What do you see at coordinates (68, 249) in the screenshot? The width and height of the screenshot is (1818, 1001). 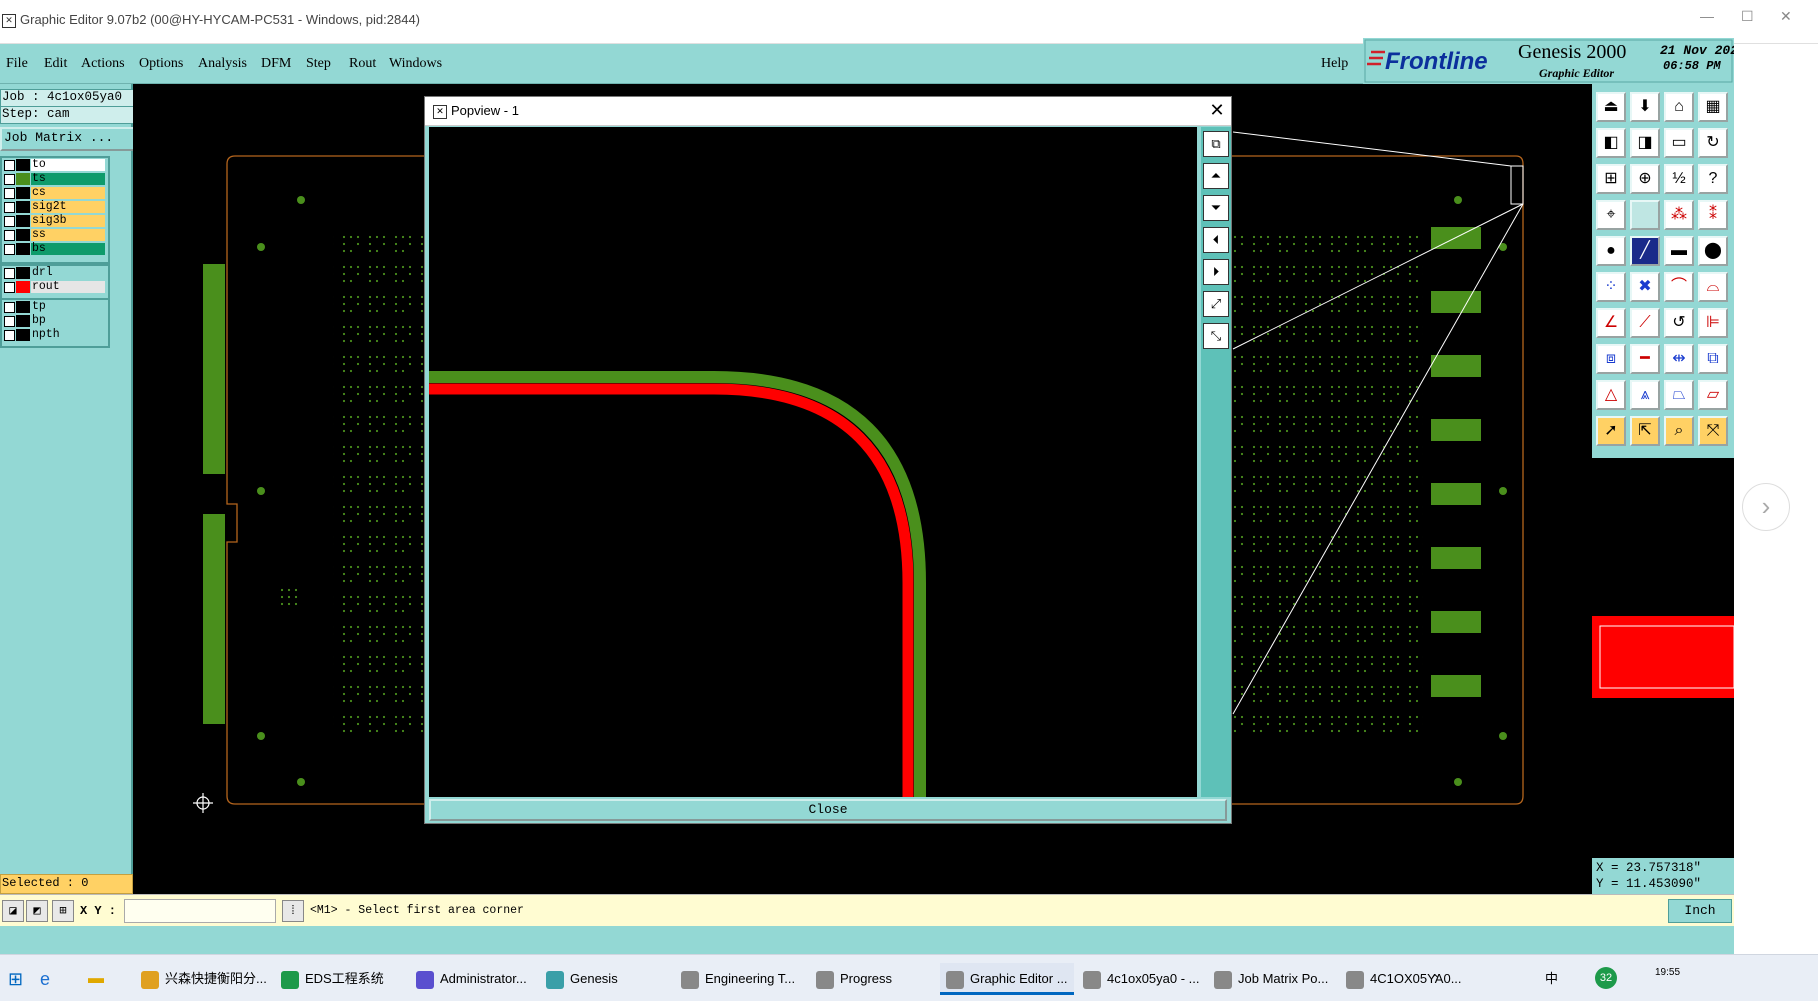 I see `layer-name: bs` at bounding box center [68, 249].